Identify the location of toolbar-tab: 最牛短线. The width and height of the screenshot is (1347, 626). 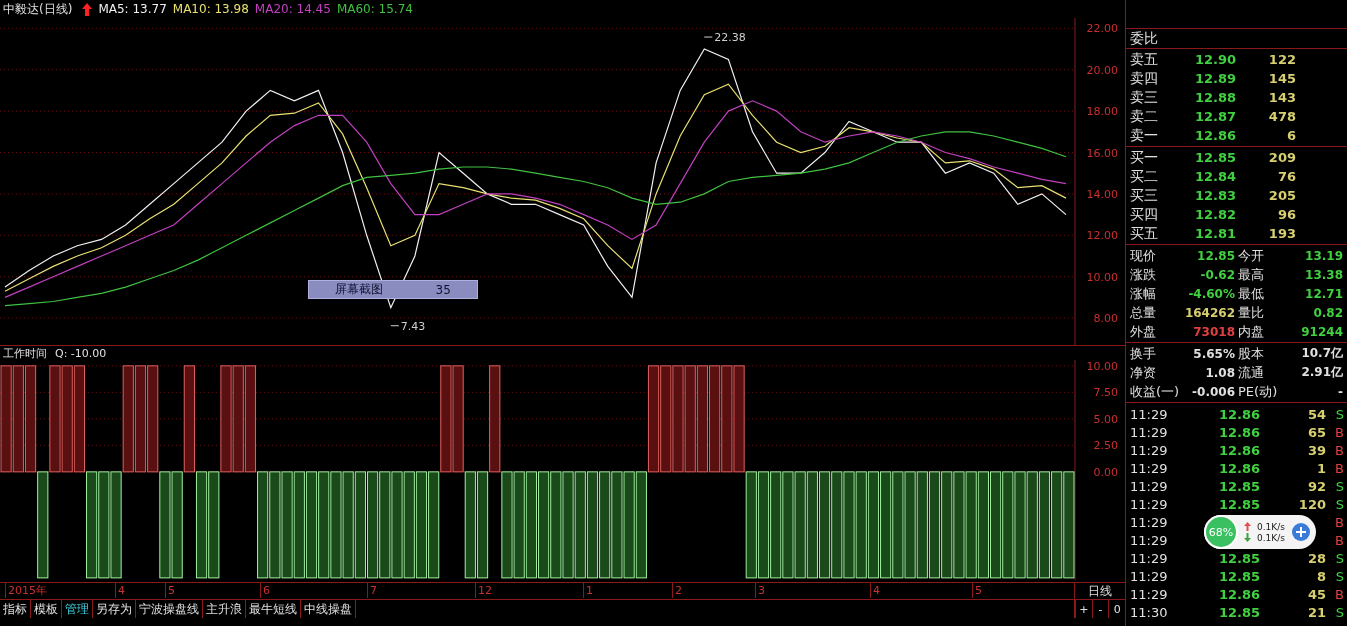
(273, 609).